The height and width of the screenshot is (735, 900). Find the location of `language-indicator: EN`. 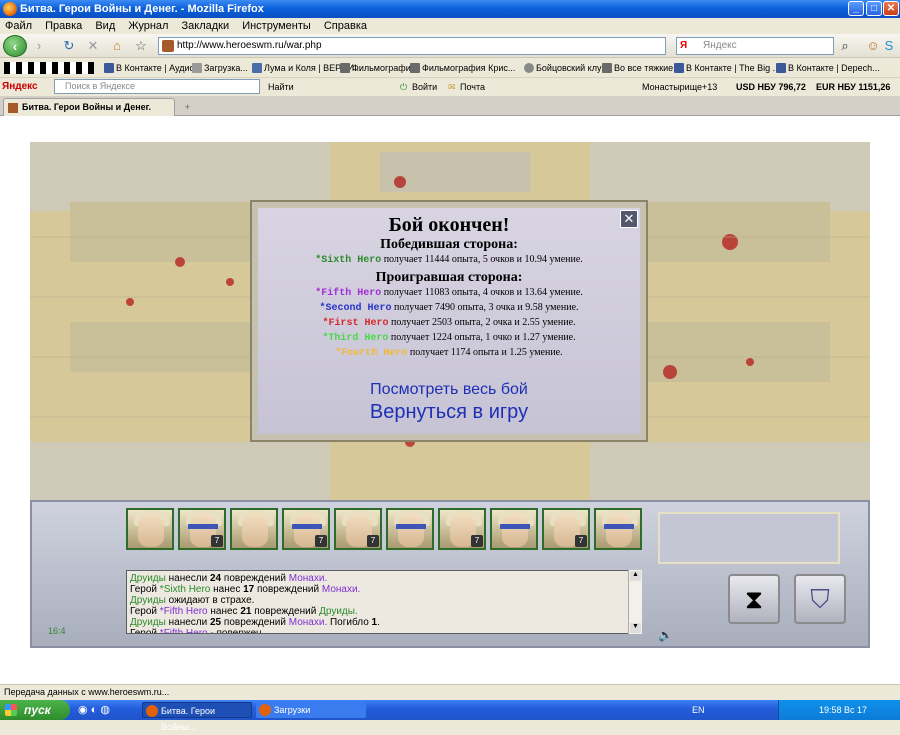

language-indicator: EN is located at coordinates (698, 710).